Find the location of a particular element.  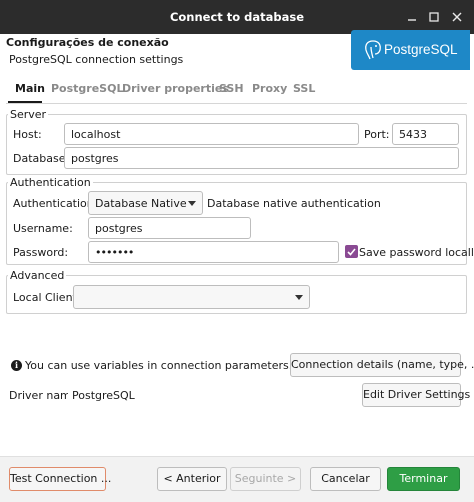

password-label: Password: is located at coordinates (41, 252).